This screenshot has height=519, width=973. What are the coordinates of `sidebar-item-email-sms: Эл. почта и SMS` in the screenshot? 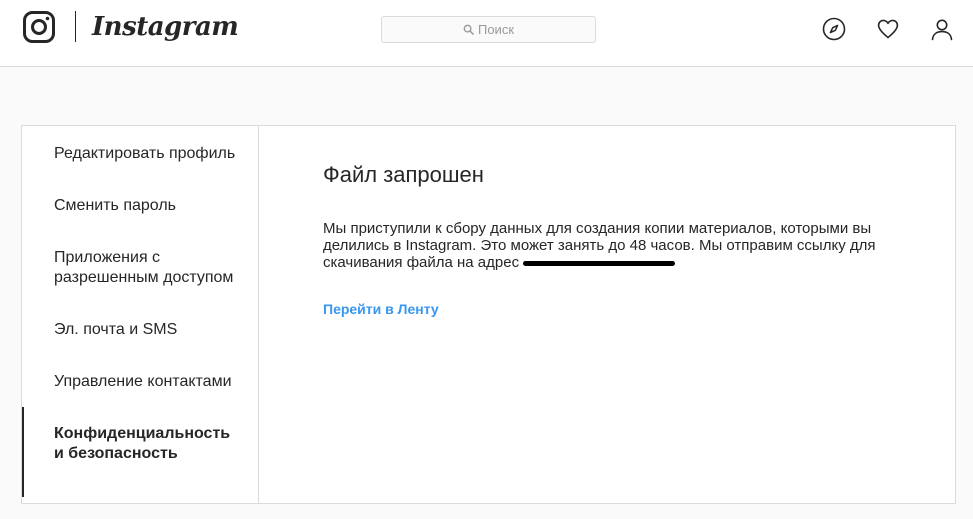 It's located at (140, 330).